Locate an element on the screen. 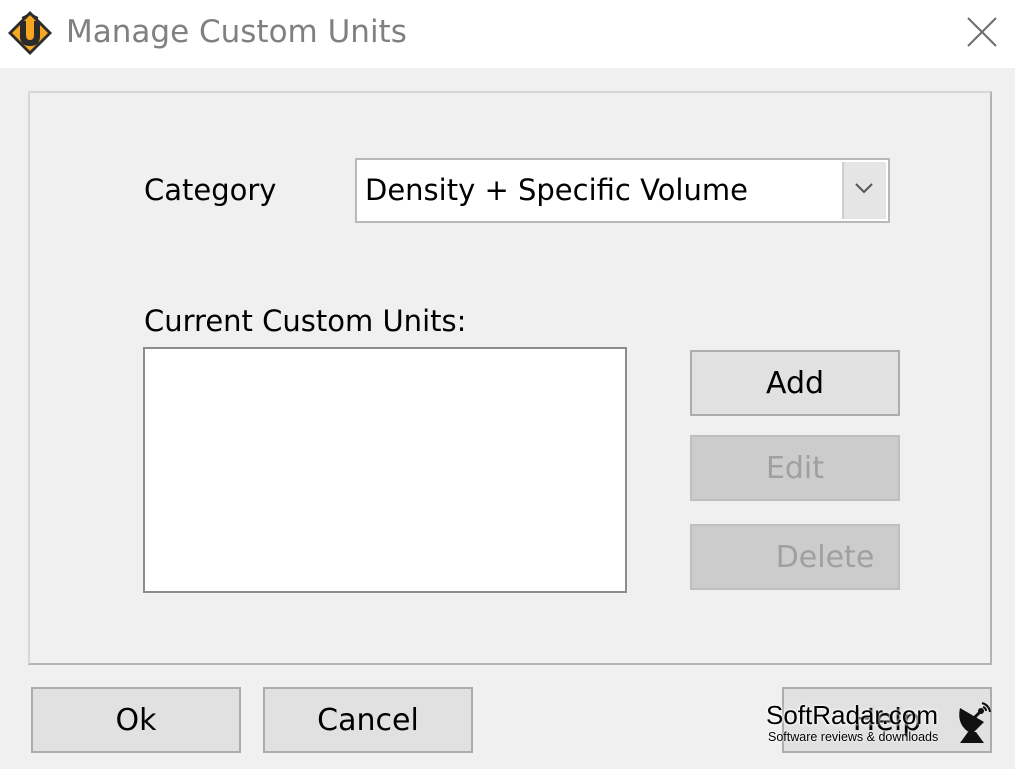 Image resolution: width=1015 pixels, height=769 pixels. ok-button: Ok is located at coordinates (136, 720).